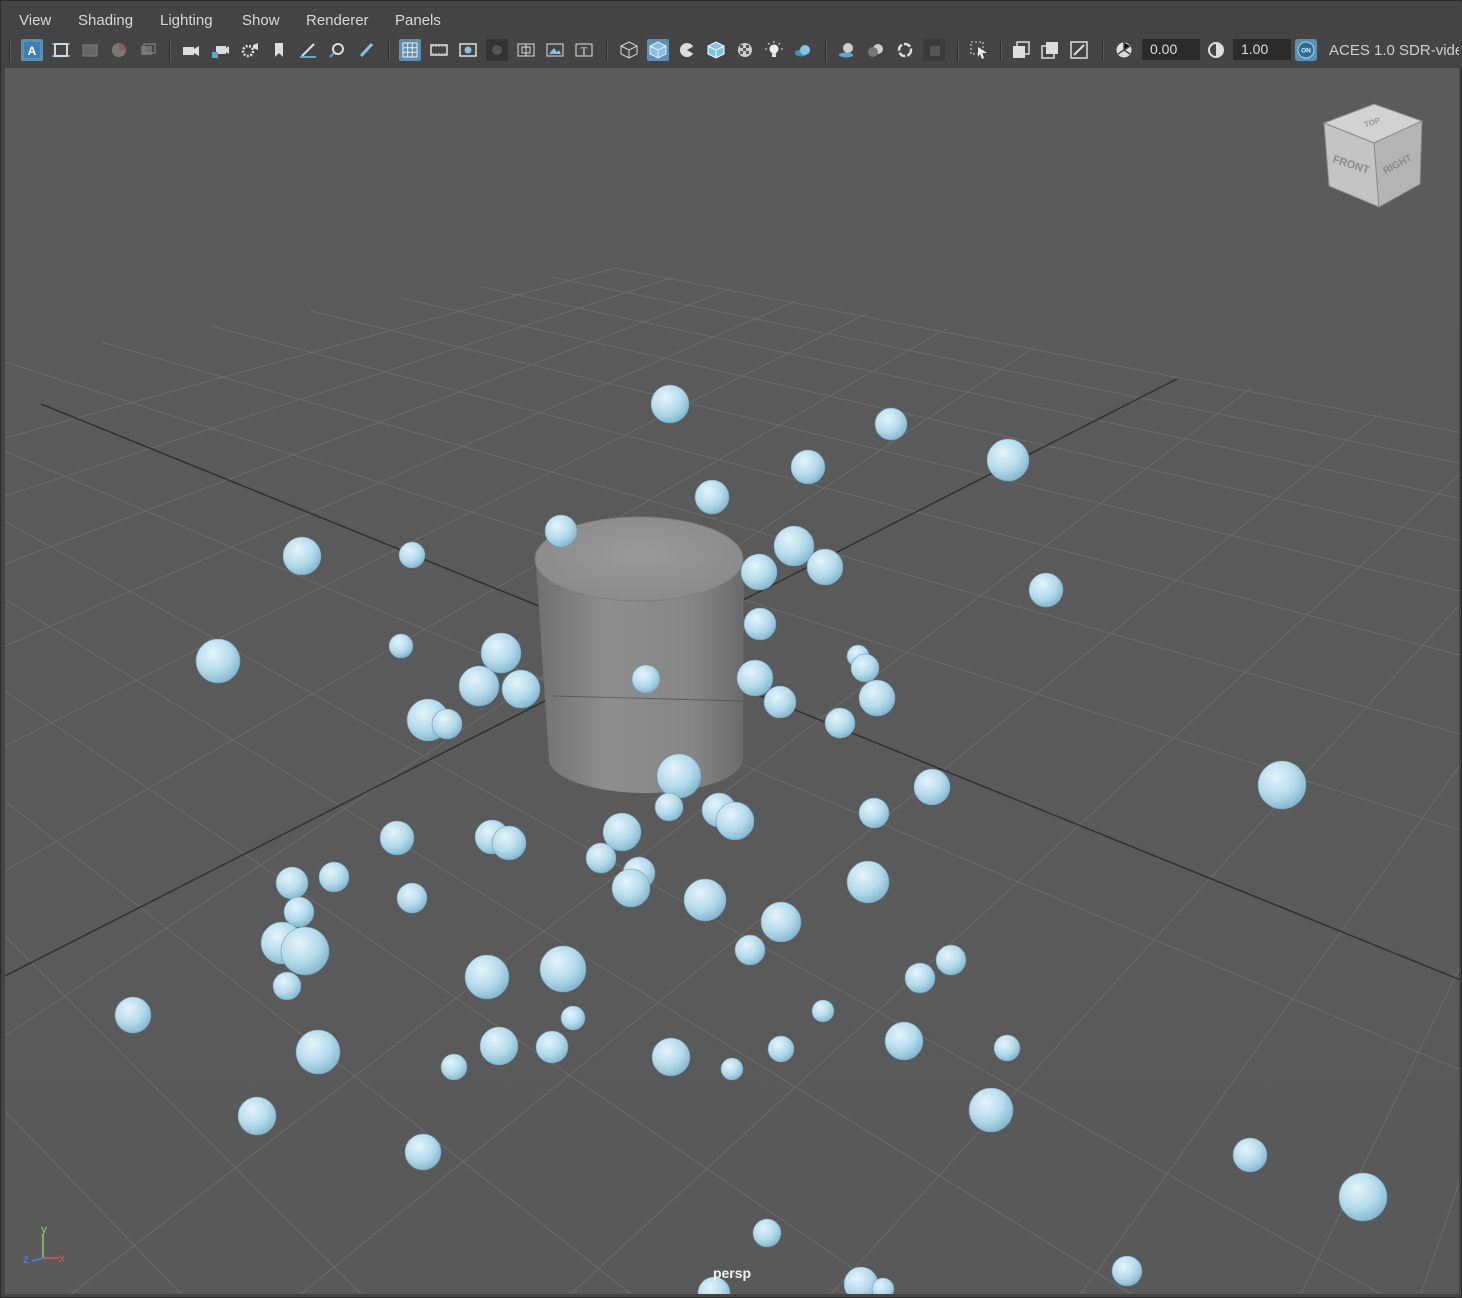 This screenshot has width=1462, height=1298. I want to click on snapshot-icon, so click(337, 50).